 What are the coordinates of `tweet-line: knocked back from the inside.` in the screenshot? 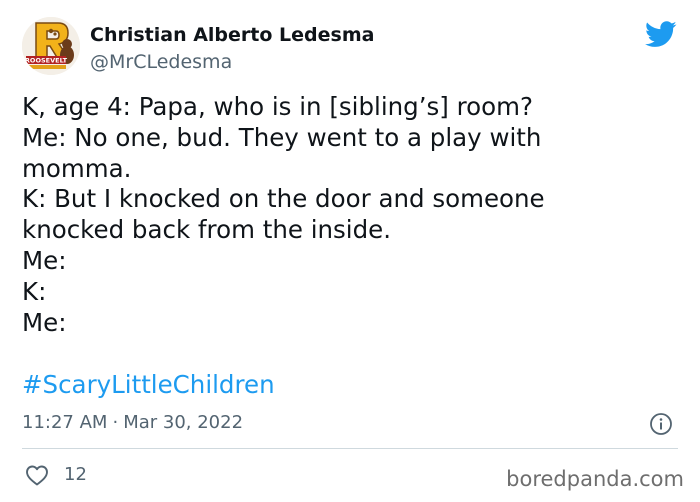 It's located at (207, 230).